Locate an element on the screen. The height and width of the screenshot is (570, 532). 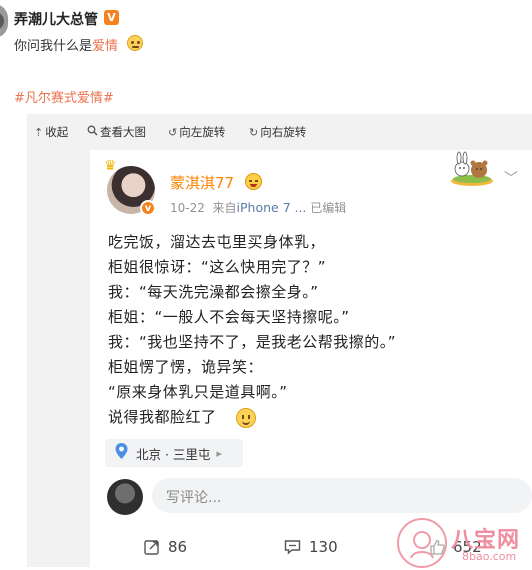
rotate-left-icon: ↺ is located at coordinates (173, 132).